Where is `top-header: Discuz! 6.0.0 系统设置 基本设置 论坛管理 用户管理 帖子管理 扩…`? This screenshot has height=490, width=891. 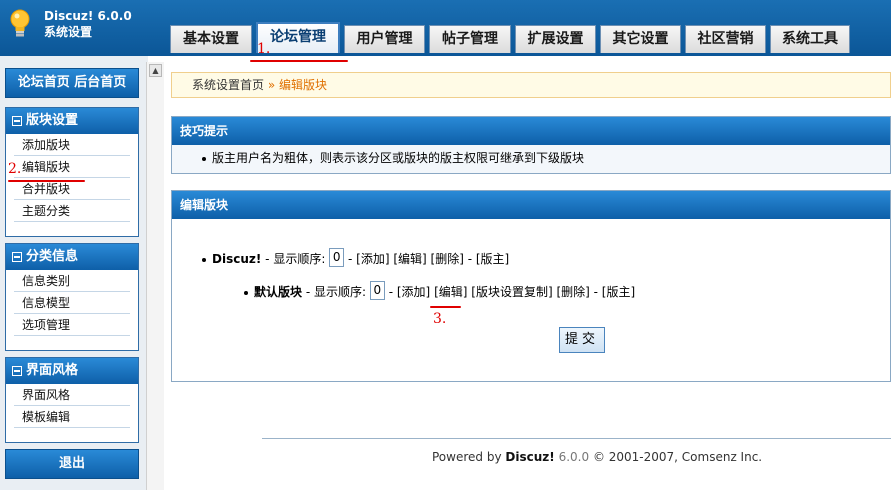 top-header: Discuz! 6.0.0 系统设置 基本设置 论坛管理 用户管理 帖子管理 扩… is located at coordinates (445, 28).